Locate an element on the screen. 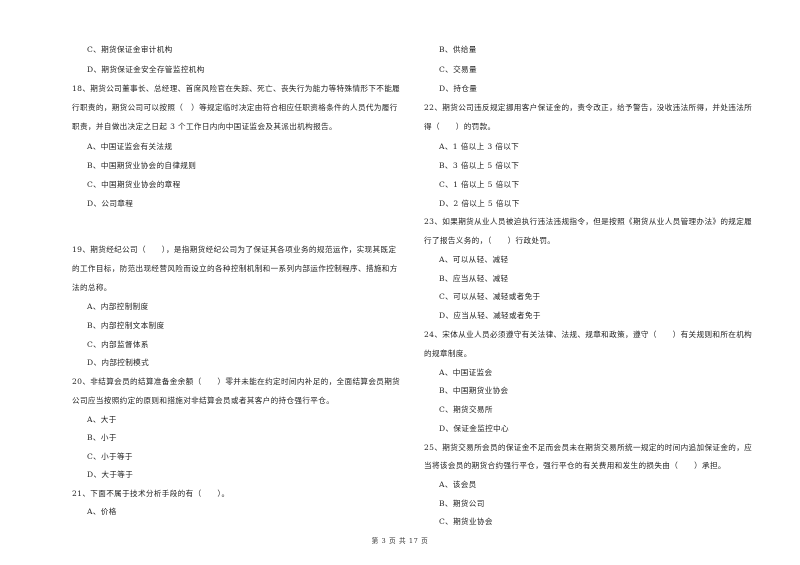 The image size is (800, 565). option-q25-c: C、期货业协会 is located at coordinates (466, 521).